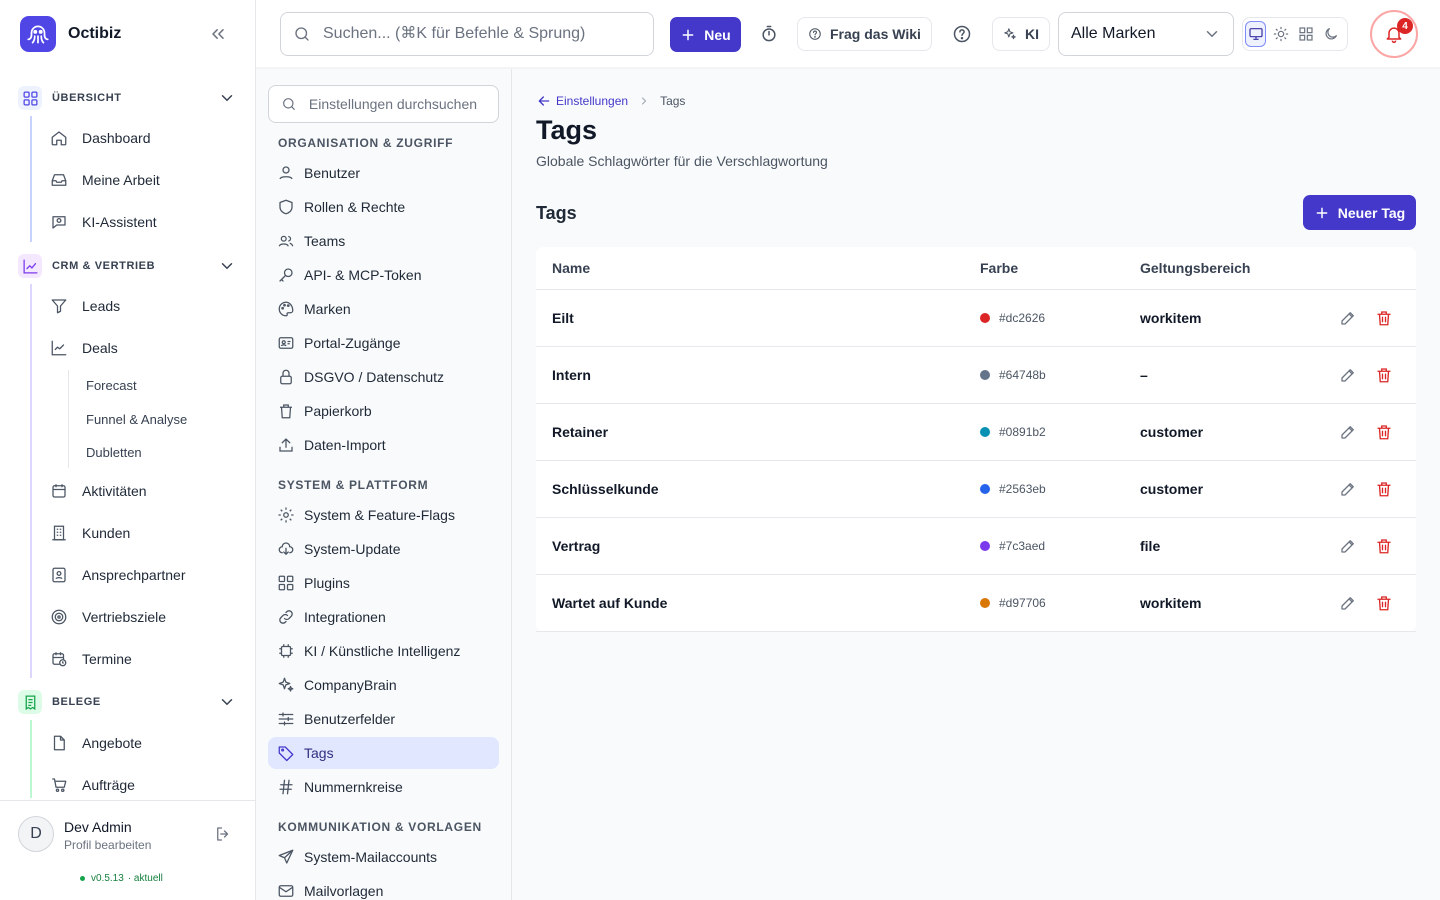 The width and height of the screenshot is (1440, 900). I want to click on table-row: Wartet auf Kunde #d97706 workitem, so click(976, 603).